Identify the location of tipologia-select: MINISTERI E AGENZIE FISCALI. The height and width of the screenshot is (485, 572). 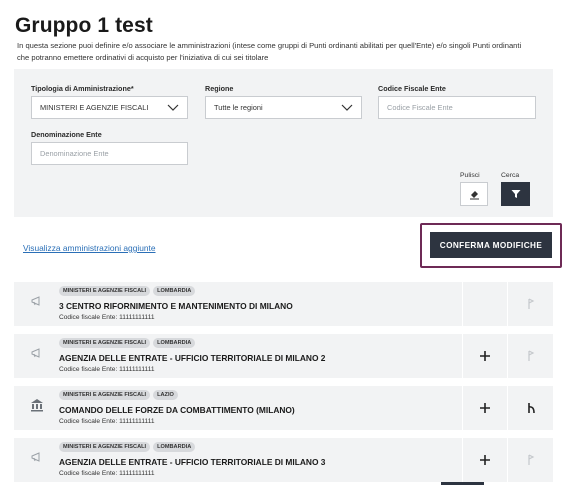
(109, 107).